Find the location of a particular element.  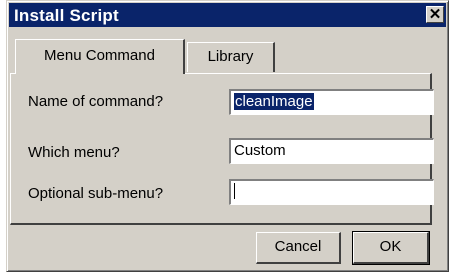

command-name-value: cleanImage is located at coordinates (274, 101).